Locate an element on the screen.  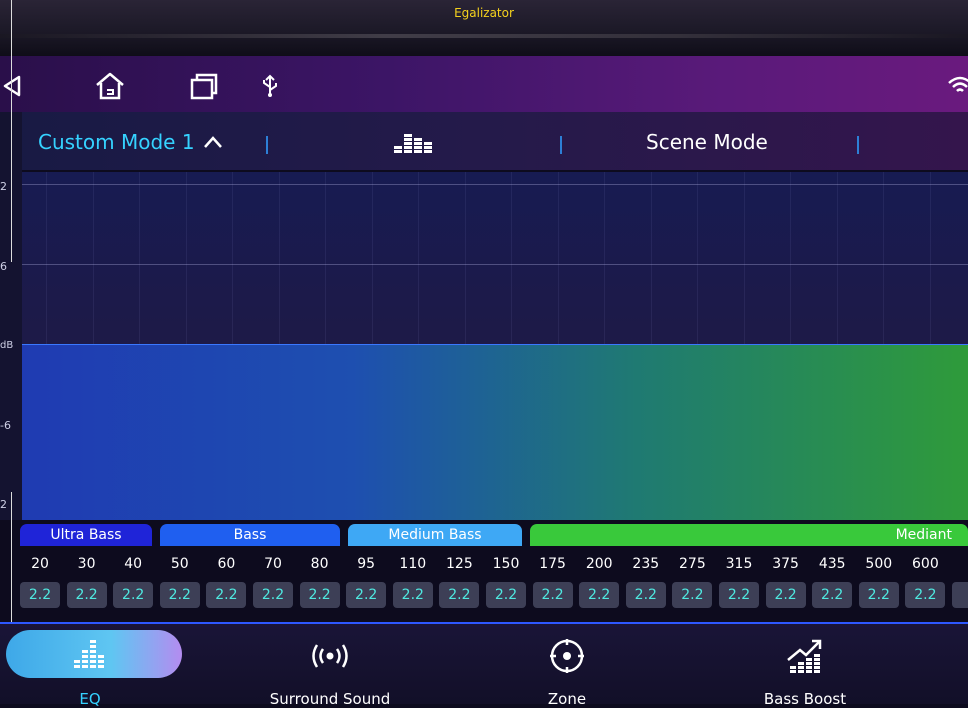
equalizer-icon is located at coordinates (89, 654).